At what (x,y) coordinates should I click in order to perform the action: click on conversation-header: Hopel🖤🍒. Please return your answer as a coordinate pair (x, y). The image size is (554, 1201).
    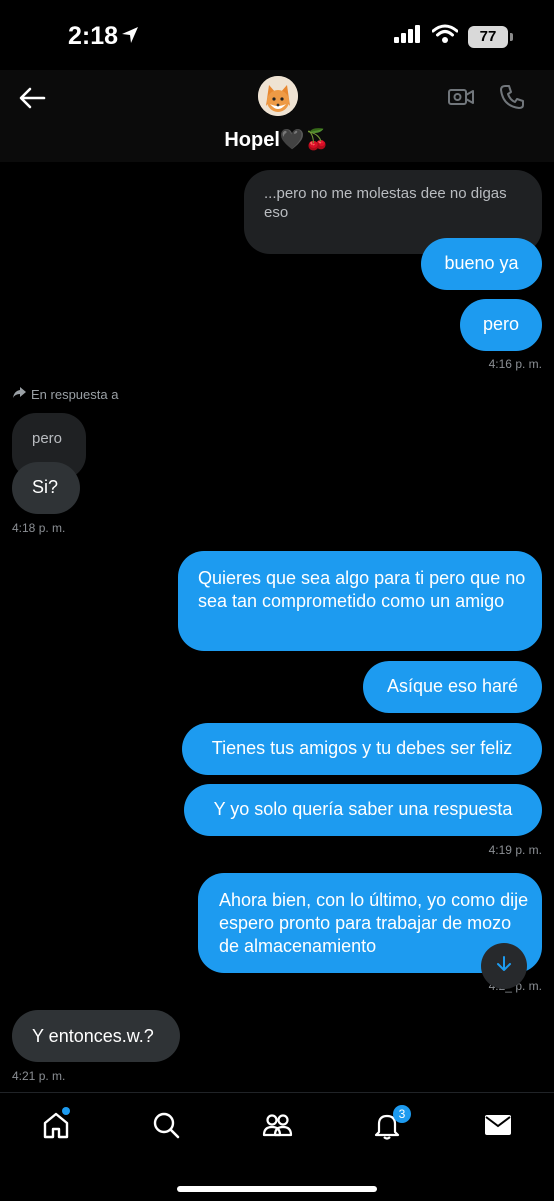
    Looking at the image, I should click on (277, 116).